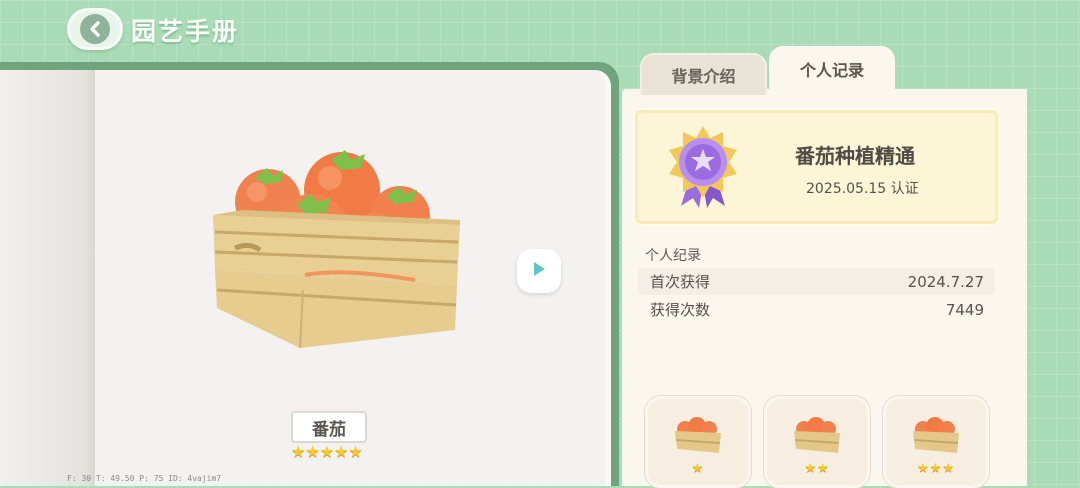  What do you see at coordinates (817, 468) in the screenshot?
I see `variant-stars: ★★` at bounding box center [817, 468].